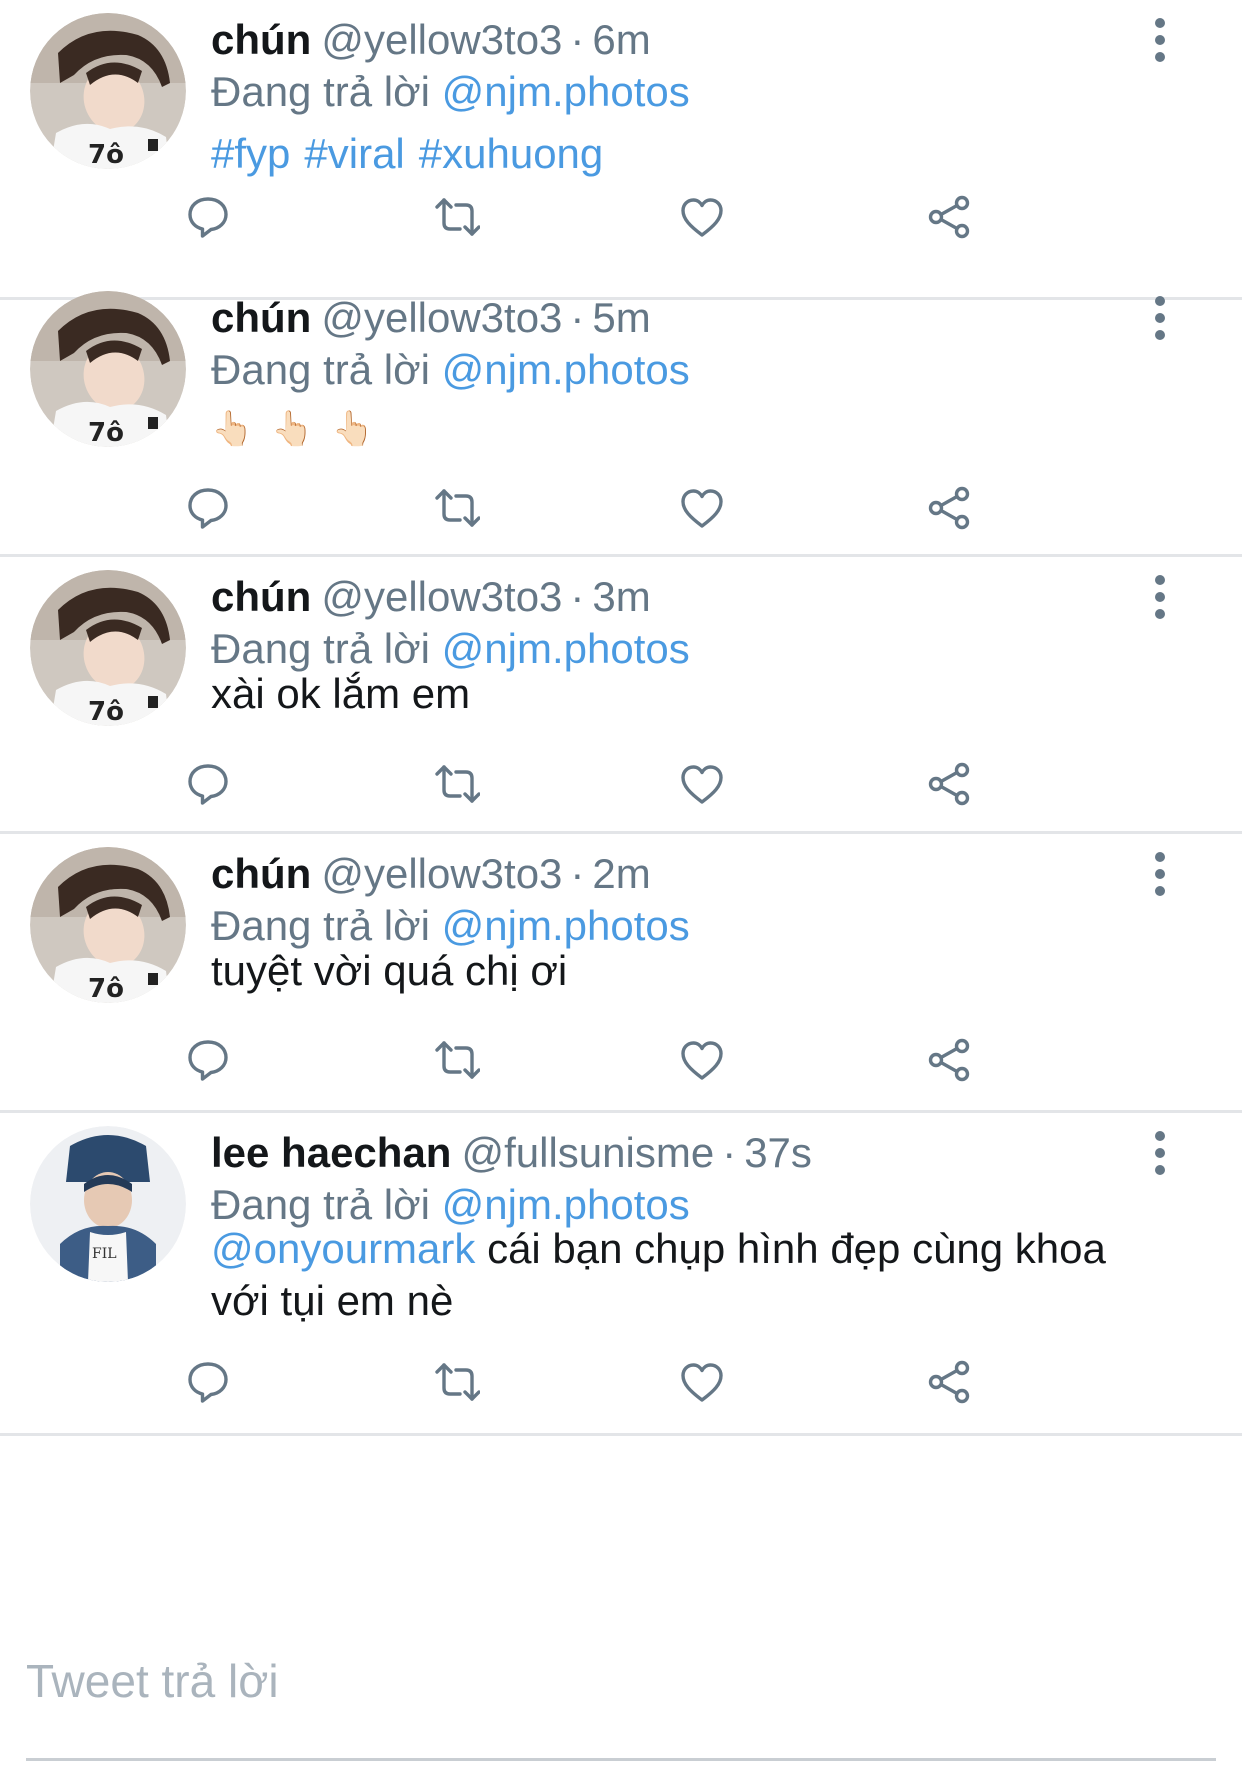 The image size is (1242, 1774). What do you see at coordinates (587, 1152) in the screenshot?
I see `username: @fullsunisme` at bounding box center [587, 1152].